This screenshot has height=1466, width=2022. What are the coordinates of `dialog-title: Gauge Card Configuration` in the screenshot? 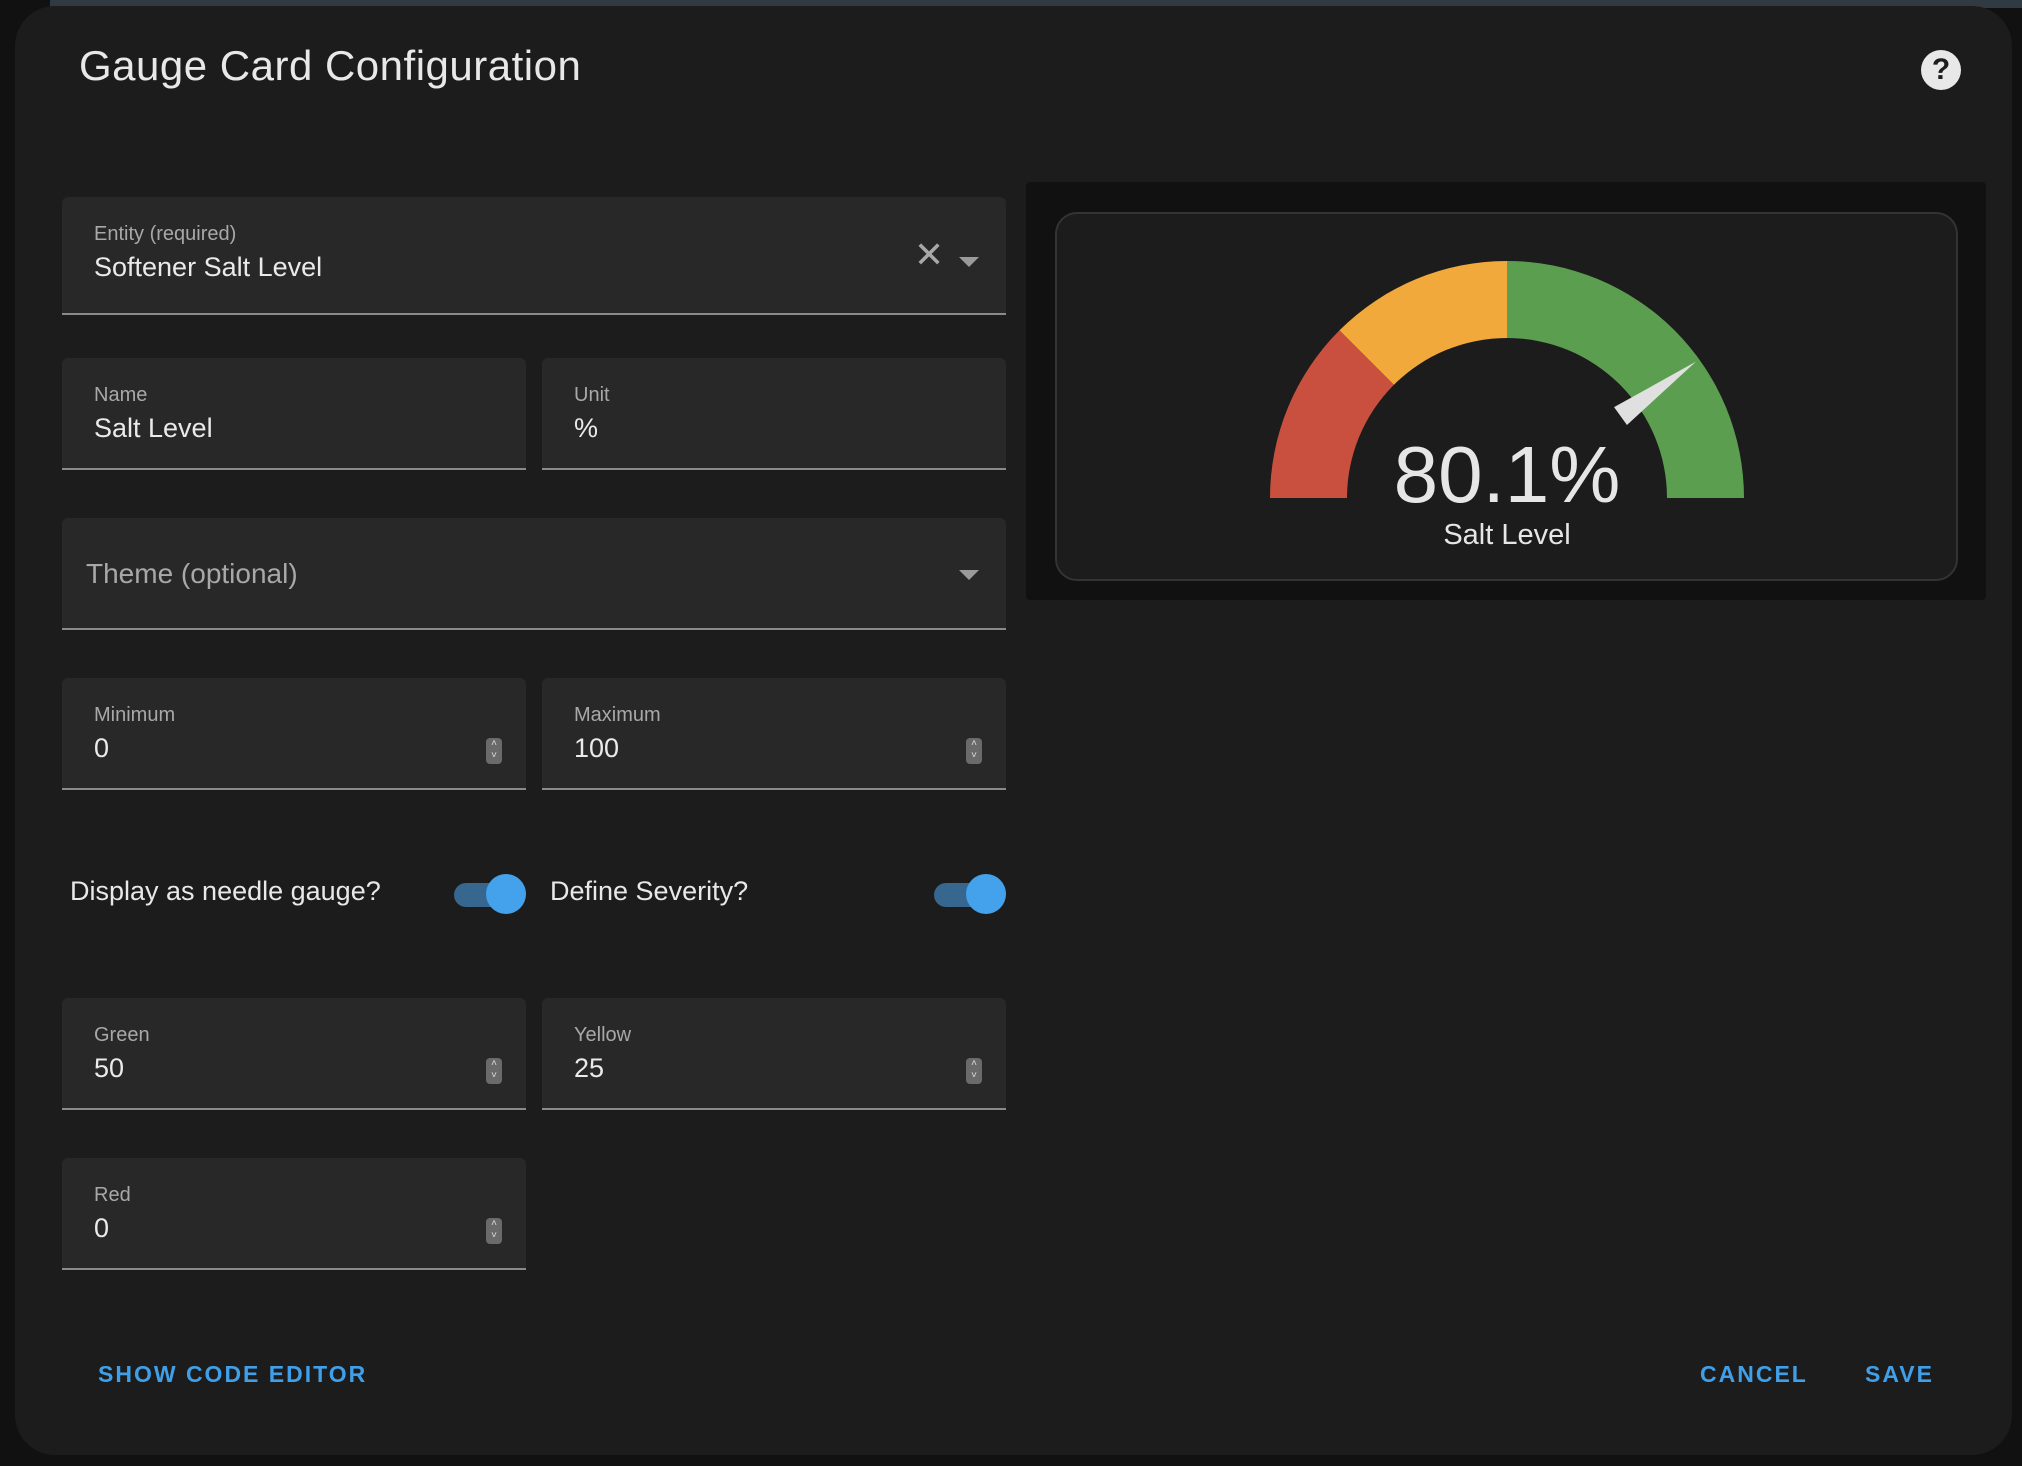 It's located at (330, 65).